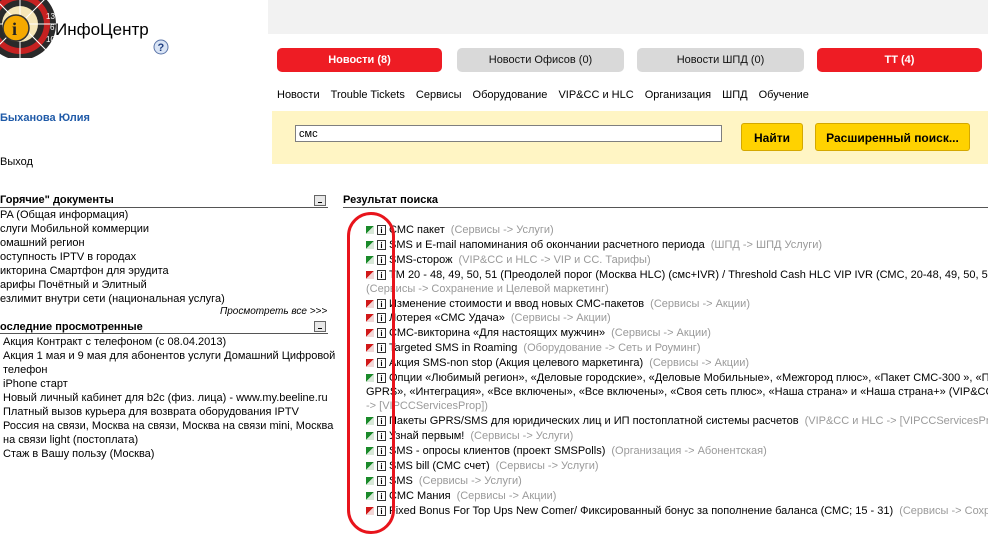 The width and height of the screenshot is (988, 535). What do you see at coordinates (420, 496) in the screenshot?
I see `result-title-link: СМС Мания` at bounding box center [420, 496].